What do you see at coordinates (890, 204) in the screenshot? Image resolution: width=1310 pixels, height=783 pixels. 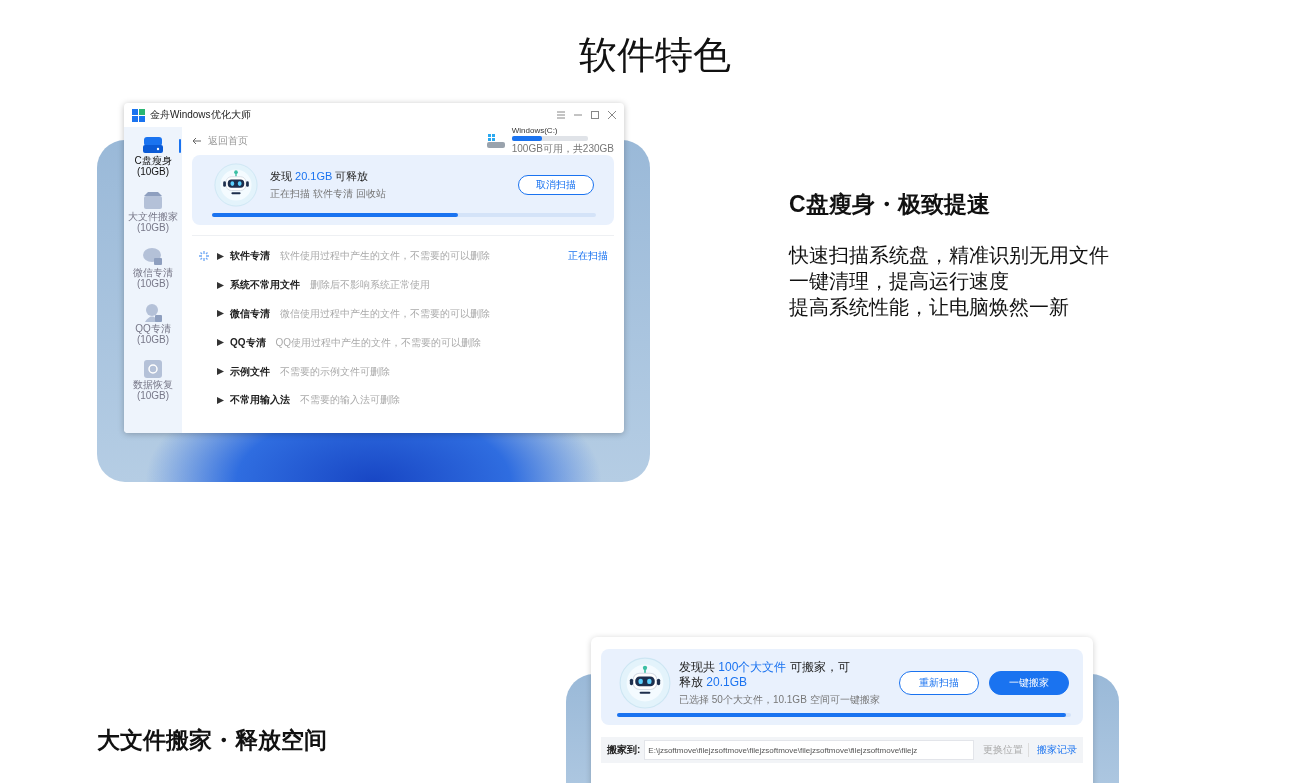 I see `feature-heading: C盘瘦身・极致提速` at bounding box center [890, 204].